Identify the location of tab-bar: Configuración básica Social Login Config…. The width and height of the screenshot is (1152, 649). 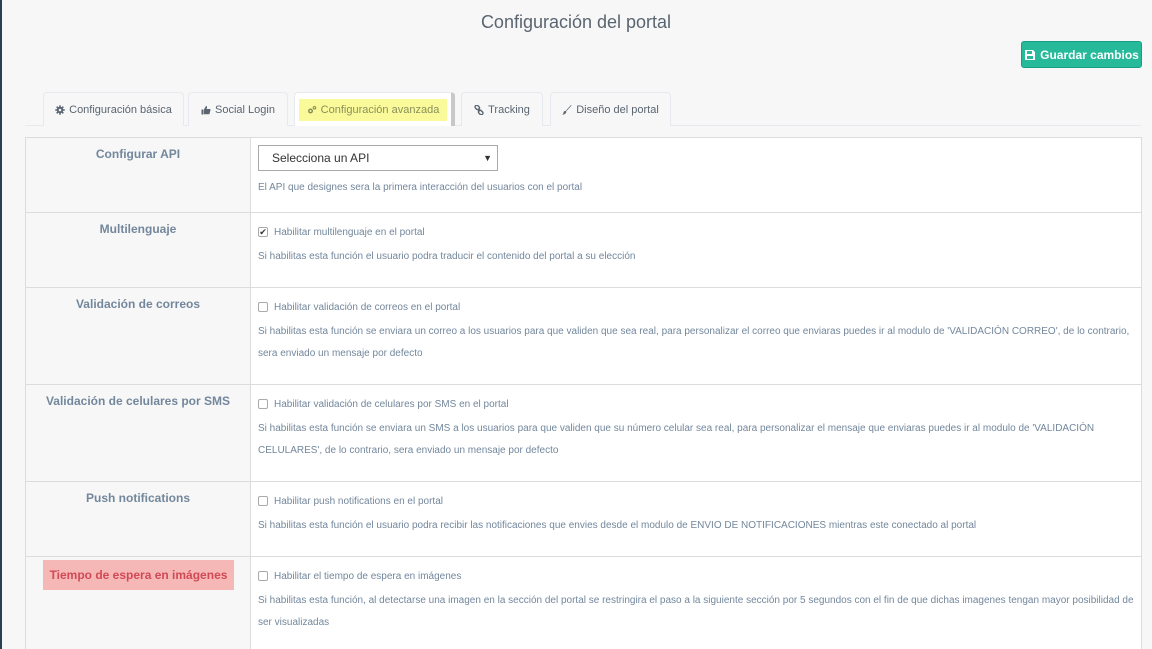
(583, 109).